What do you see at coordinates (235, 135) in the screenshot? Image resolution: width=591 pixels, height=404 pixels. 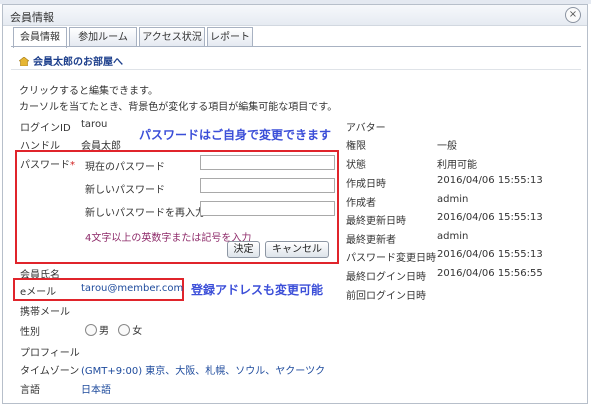 I see `password-callout: パスワードはご自身で変更できます` at bounding box center [235, 135].